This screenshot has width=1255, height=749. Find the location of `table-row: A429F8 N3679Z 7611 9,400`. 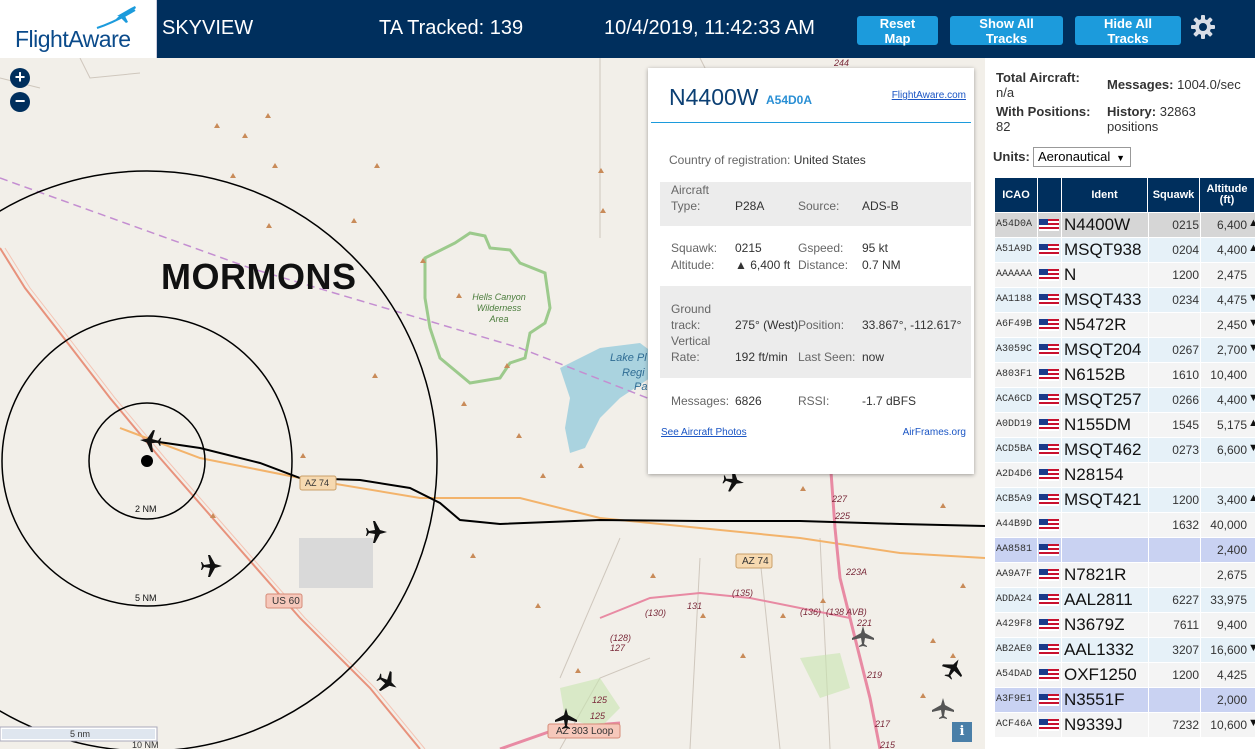

table-row: A429F8 N3679Z 7611 9,400 is located at coordinates (1125, 625).